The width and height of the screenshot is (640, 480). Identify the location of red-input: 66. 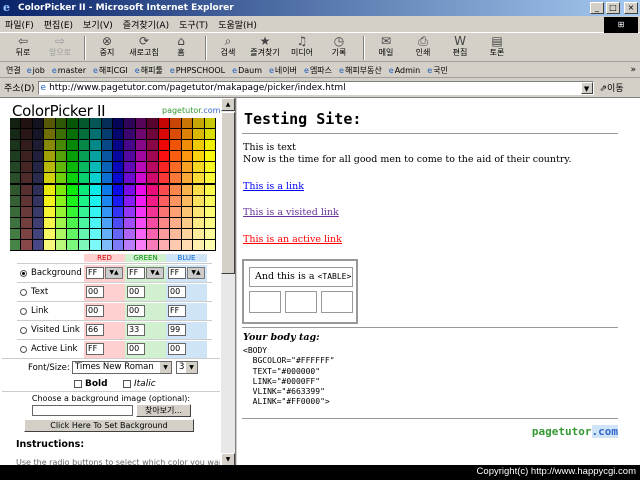
(95, 330).